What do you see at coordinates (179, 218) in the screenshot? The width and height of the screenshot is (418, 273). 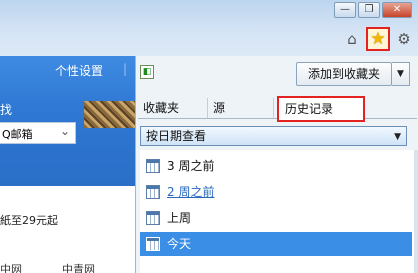 I see `history-item-label: 上周` at bounding box center [179, 218].